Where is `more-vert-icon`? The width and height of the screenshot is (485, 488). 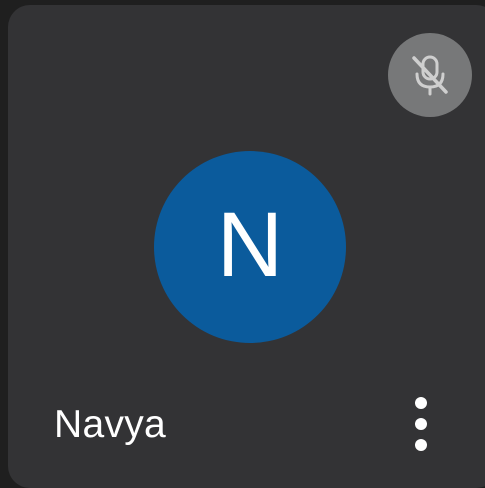
more-vert-icon is located at coordinates (421, 424).